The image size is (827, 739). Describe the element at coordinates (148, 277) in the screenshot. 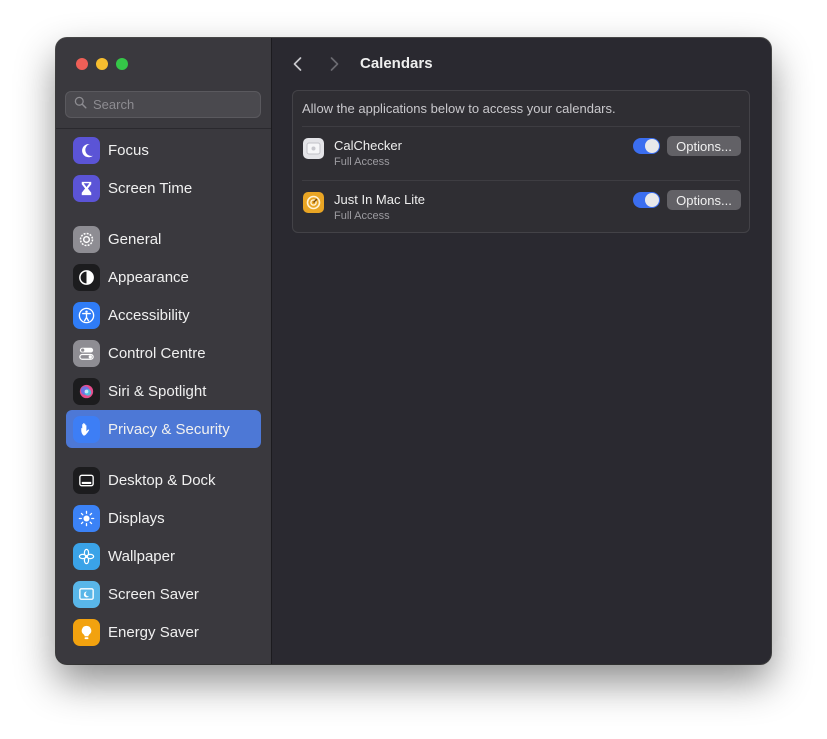

I see `sidebar-item-label: Appearance` at that location.